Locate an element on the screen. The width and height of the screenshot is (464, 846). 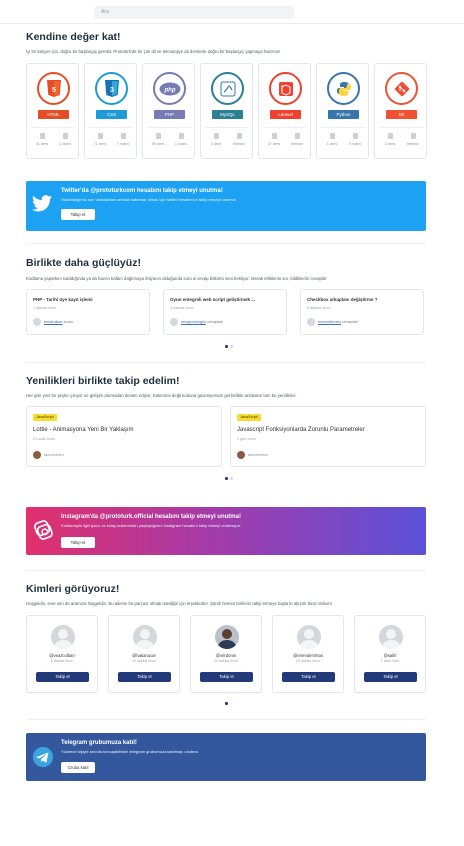
question-user: emrealiemres cevapladı is located at coordinates (332, 322).